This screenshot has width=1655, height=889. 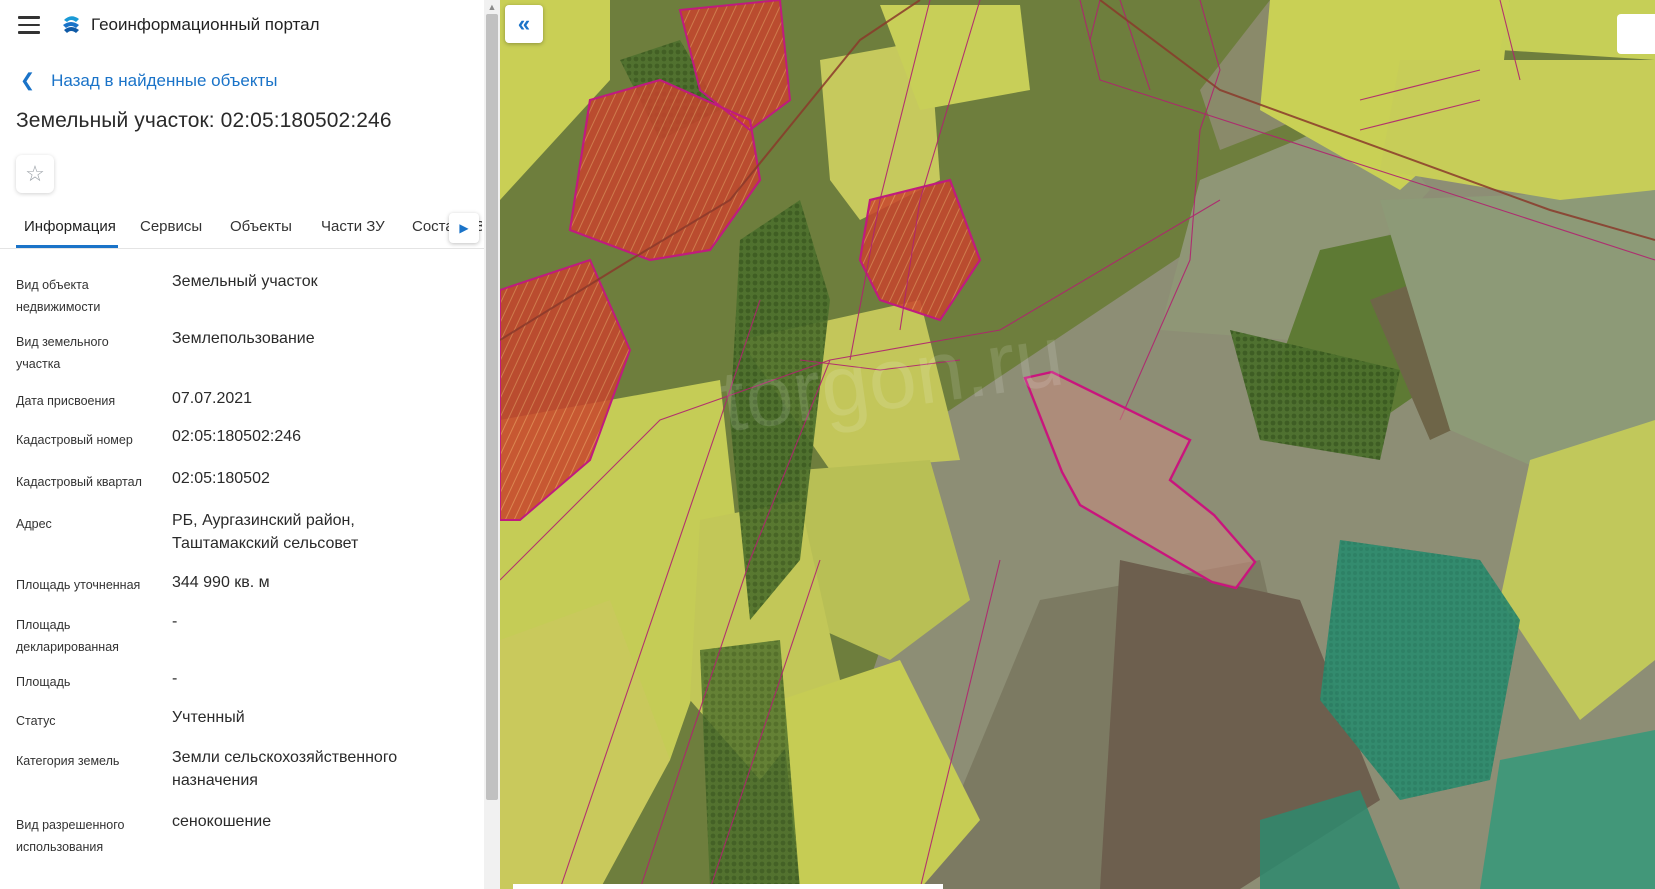 What do you see at coordinates (70, 836) in the screenshot?
I see `property-label: Вид разрешенного использования` at bounding box center [70, 836].